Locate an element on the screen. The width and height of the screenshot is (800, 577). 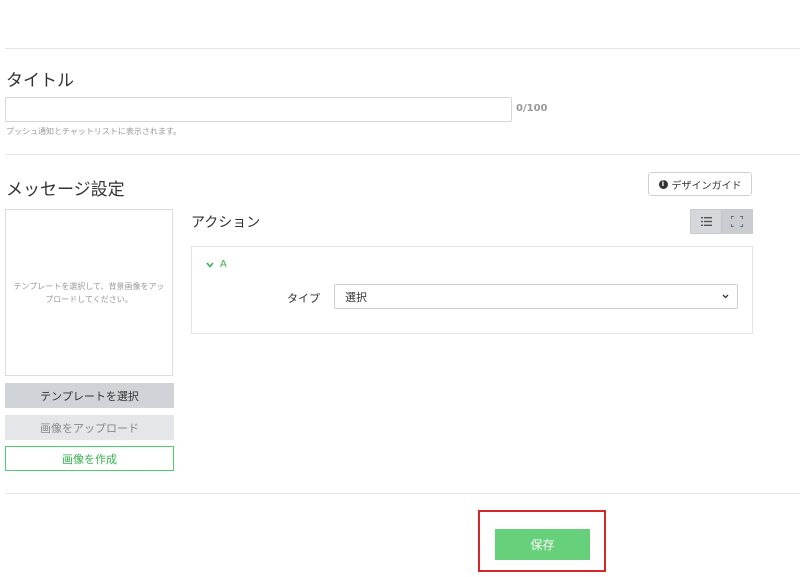
message-settings-heading: メッセージ設定 is located at coordinates (65, 190).